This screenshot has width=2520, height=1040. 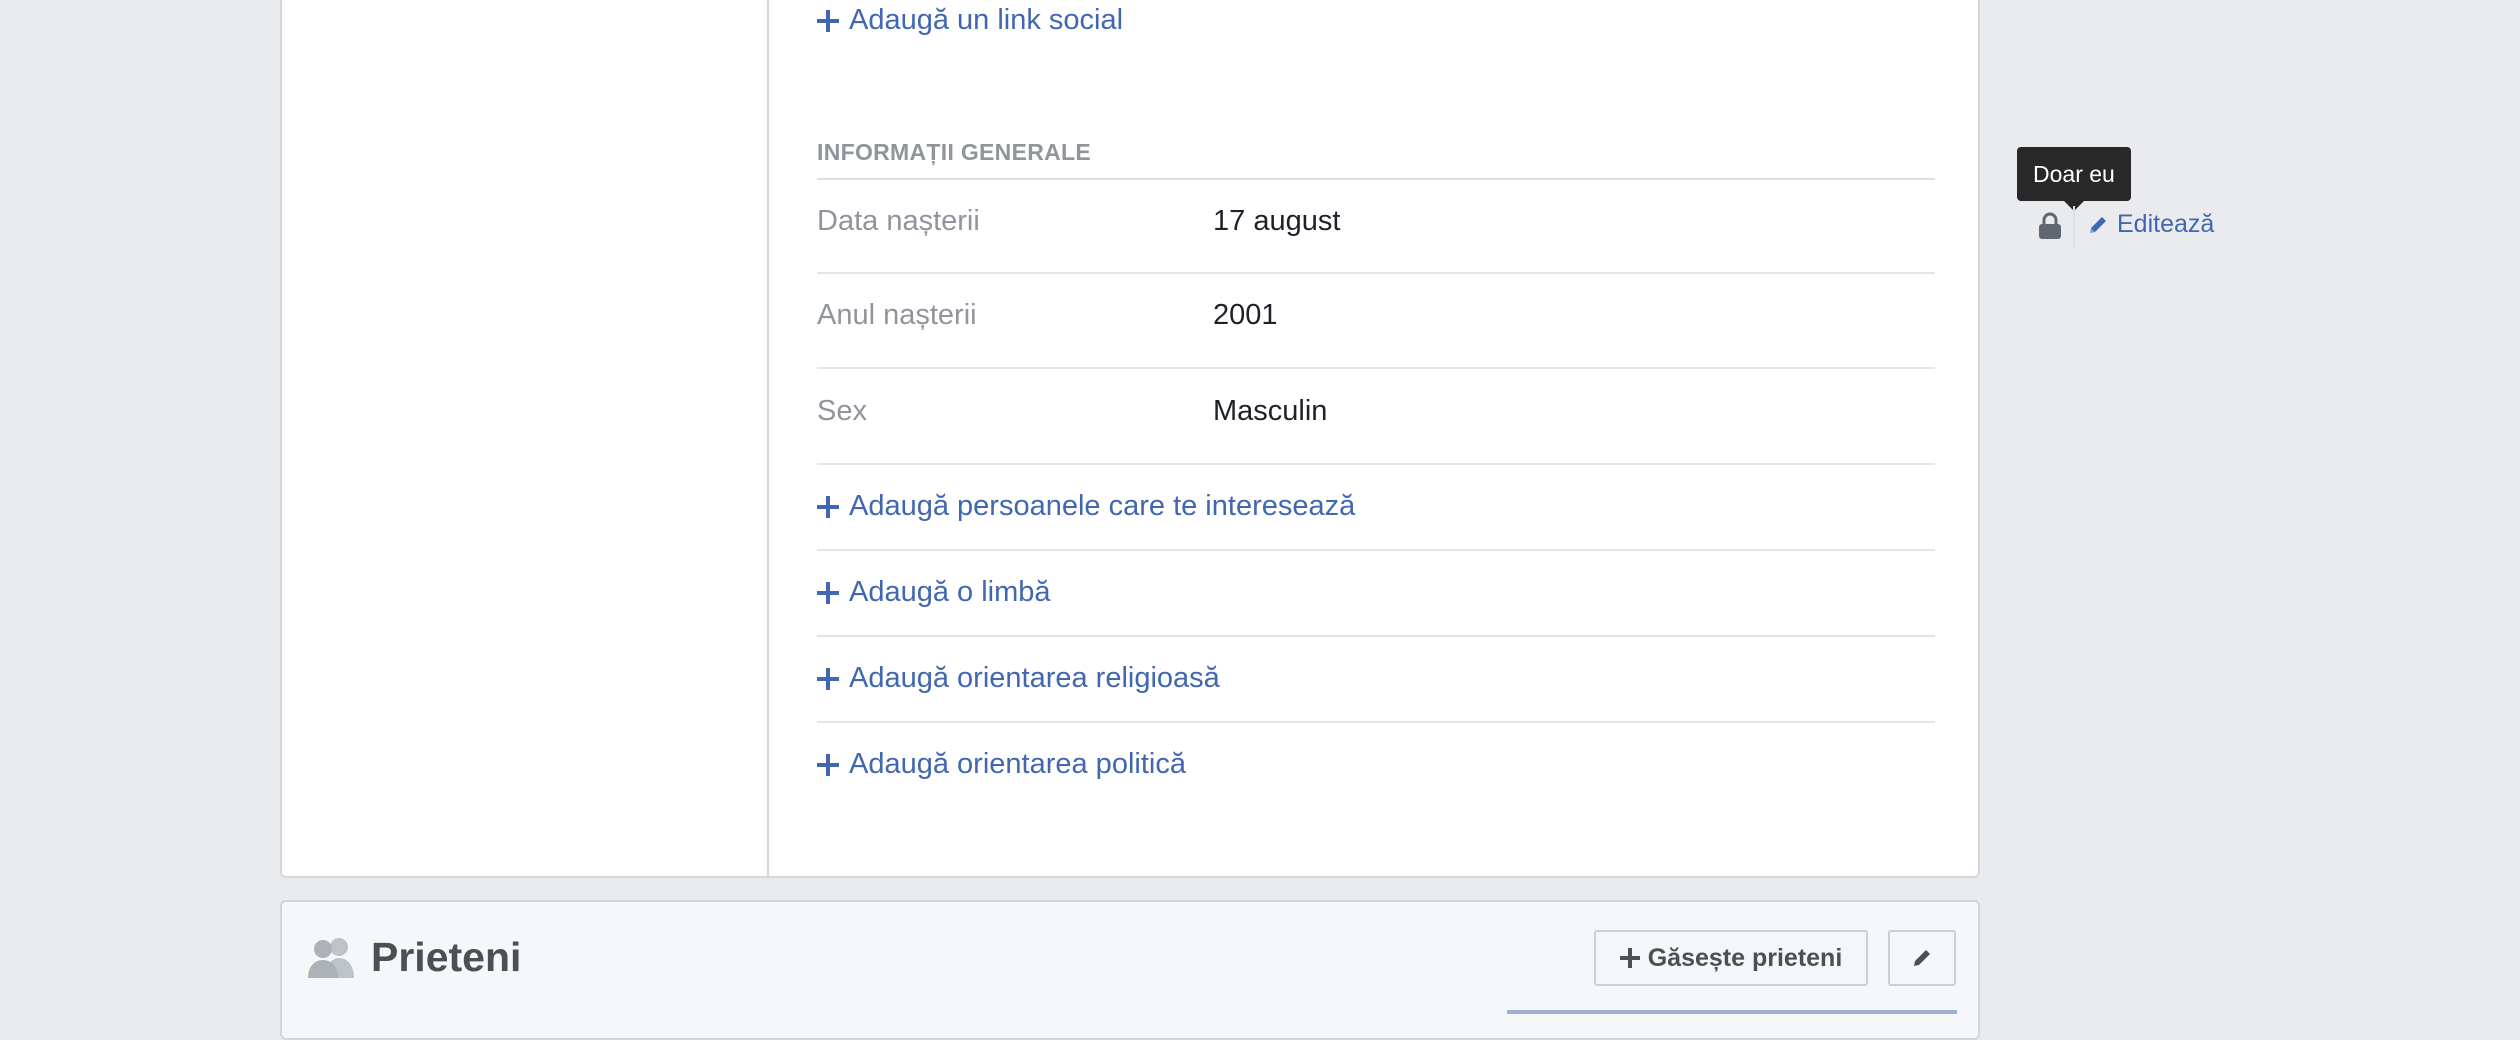 I want to click on friends-icon, so click(x=331, y=958).